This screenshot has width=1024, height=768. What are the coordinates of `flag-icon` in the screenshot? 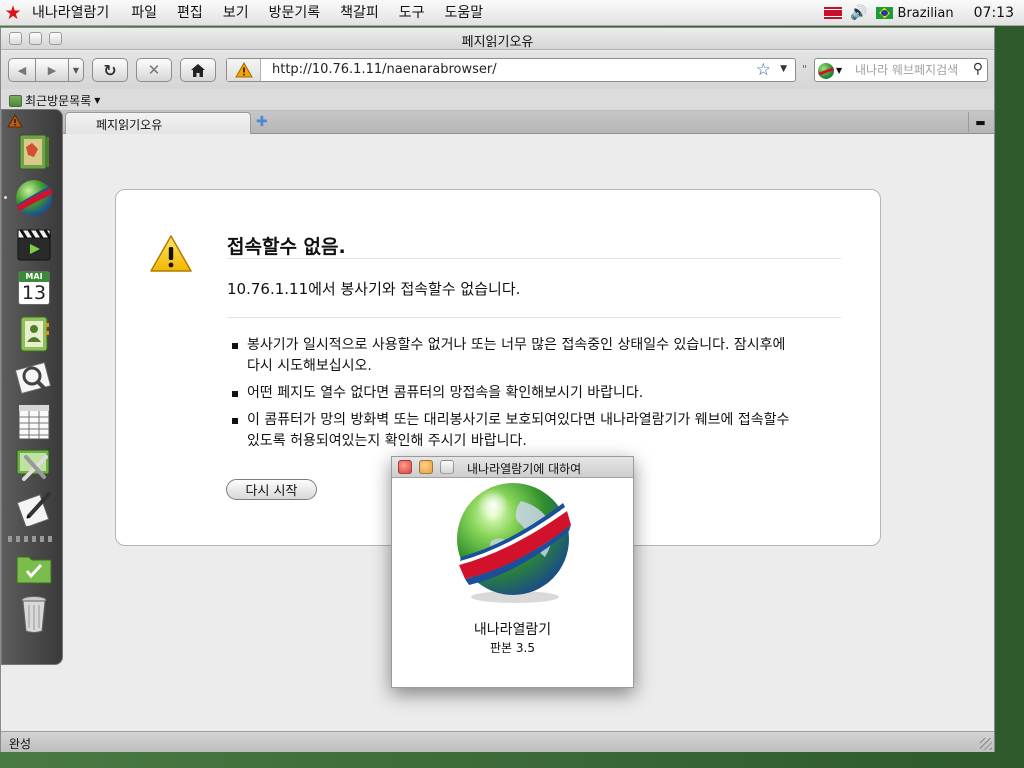 It's located at (833, 13).